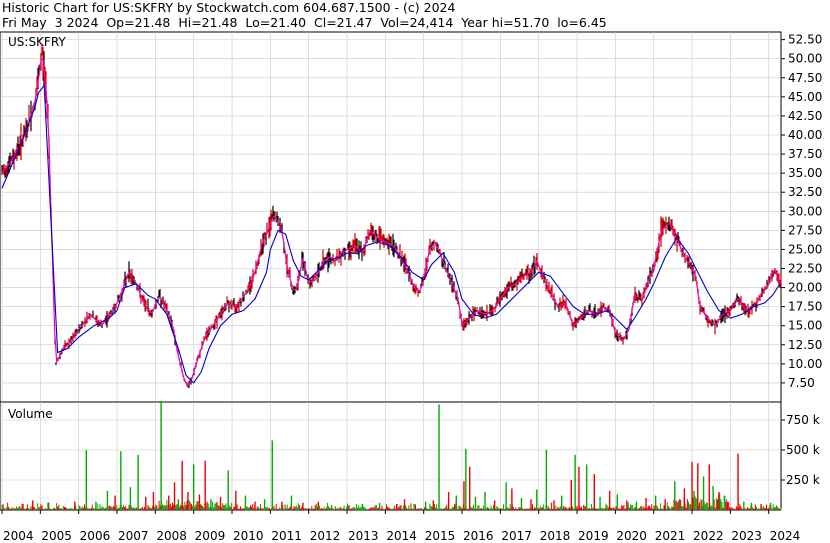 The width and height of the screenshot is (830, 543). I want to click on price-tick-label: 45.00, so click(805, 97).